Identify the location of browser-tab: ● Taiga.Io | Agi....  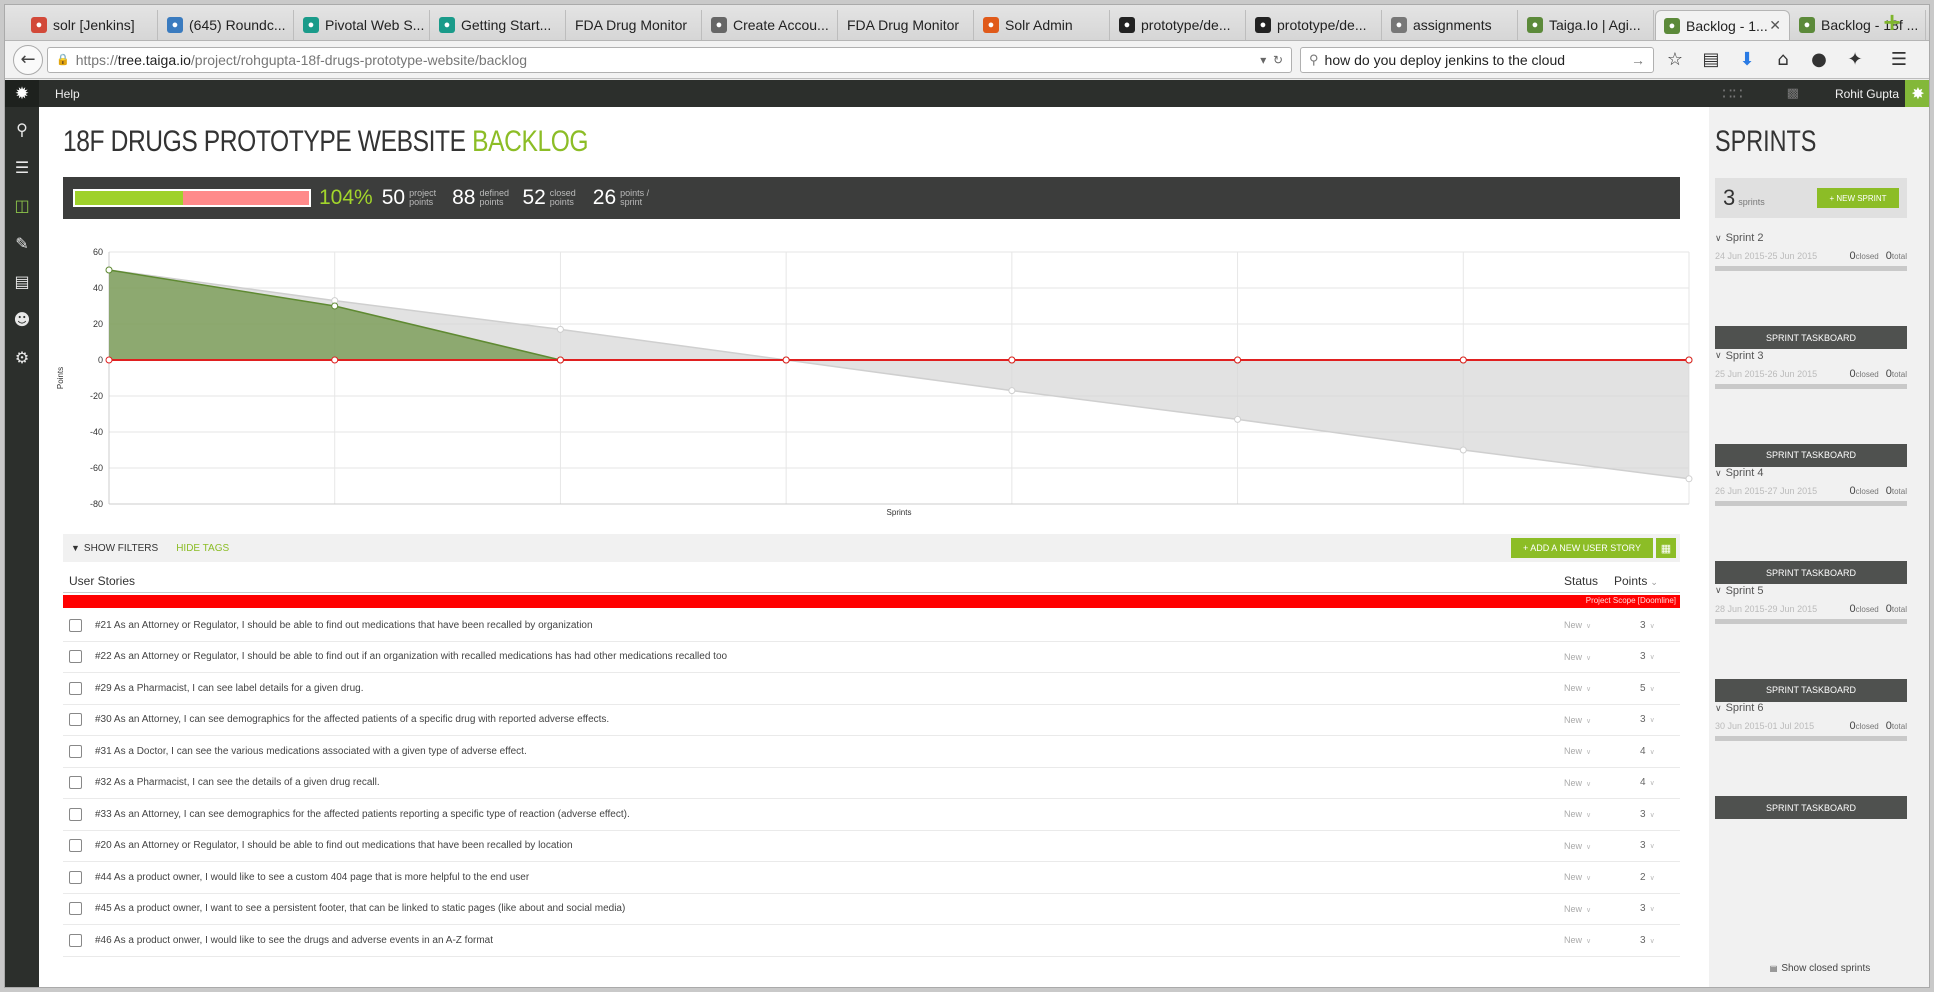
(1586, 25).